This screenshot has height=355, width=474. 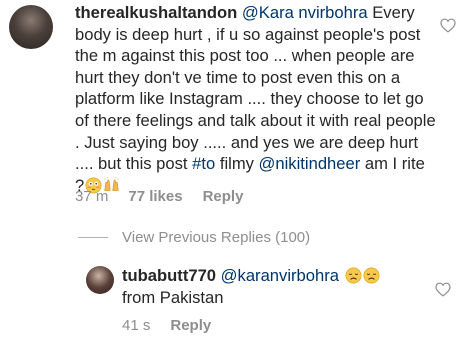 I want to click on comment-time: 37 m, so click(x=92, y=196).